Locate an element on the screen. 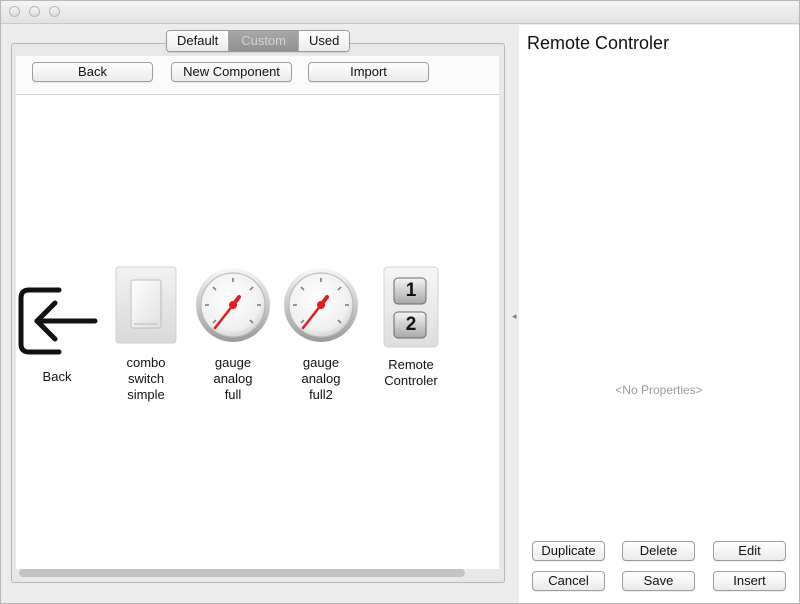  component-gauge-analog-full2: gauge analog full2 is located at coordinates (321, 334).